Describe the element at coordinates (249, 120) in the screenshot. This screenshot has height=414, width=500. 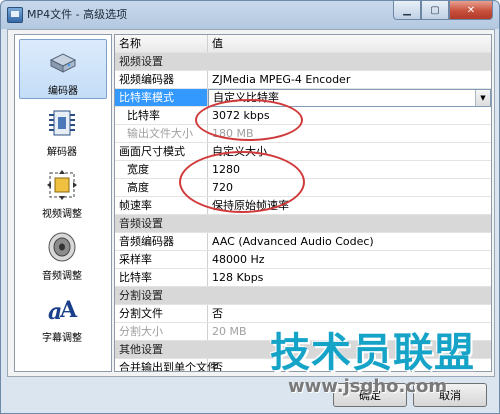
I see `annotation-circle-bitrate` at that location.